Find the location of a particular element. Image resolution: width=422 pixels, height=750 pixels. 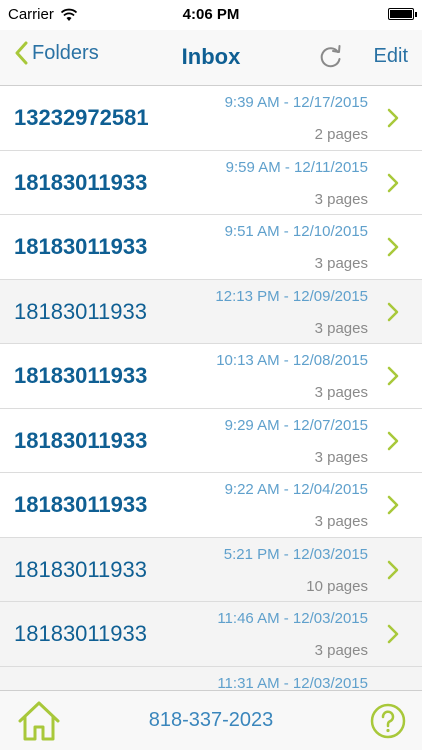

bottom-bar: 818-337-2023 is located at coordinates (211, 720).